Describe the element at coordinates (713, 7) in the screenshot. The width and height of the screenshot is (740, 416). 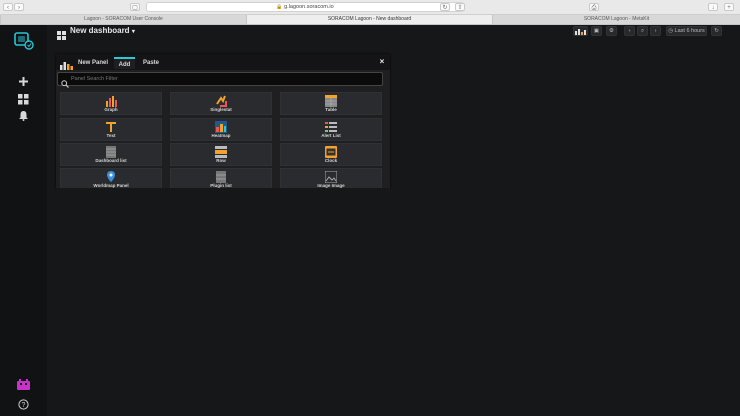
I see `downloads-button: ↓` at that location.